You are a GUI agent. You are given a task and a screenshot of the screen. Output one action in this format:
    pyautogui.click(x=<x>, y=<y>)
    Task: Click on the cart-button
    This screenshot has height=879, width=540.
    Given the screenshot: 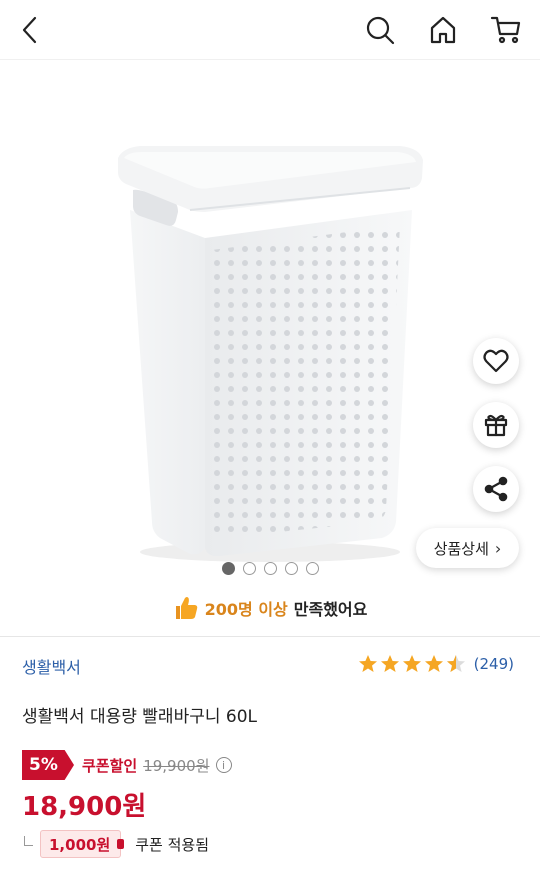 What is the action you would take?
    pyautogui.click(x=506, y=30)
    